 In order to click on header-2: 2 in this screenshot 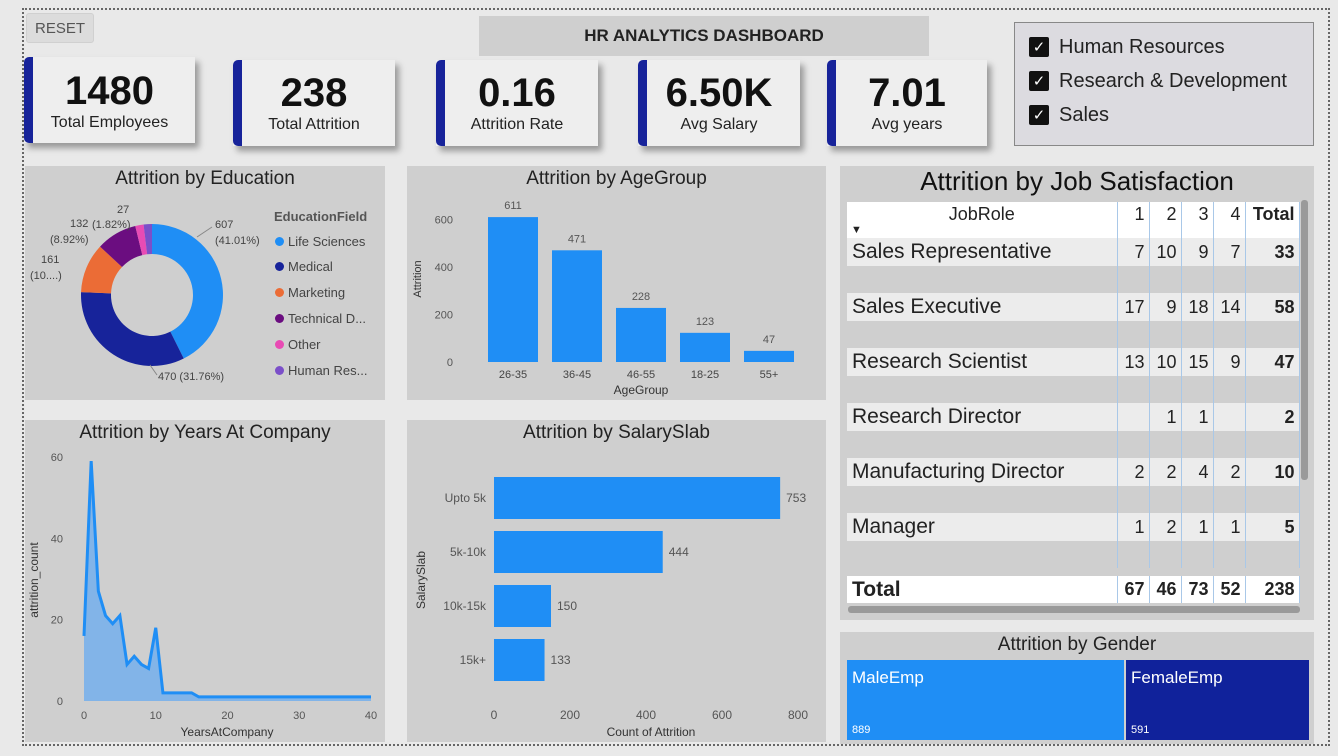, I will do `click(1165, 220)`.